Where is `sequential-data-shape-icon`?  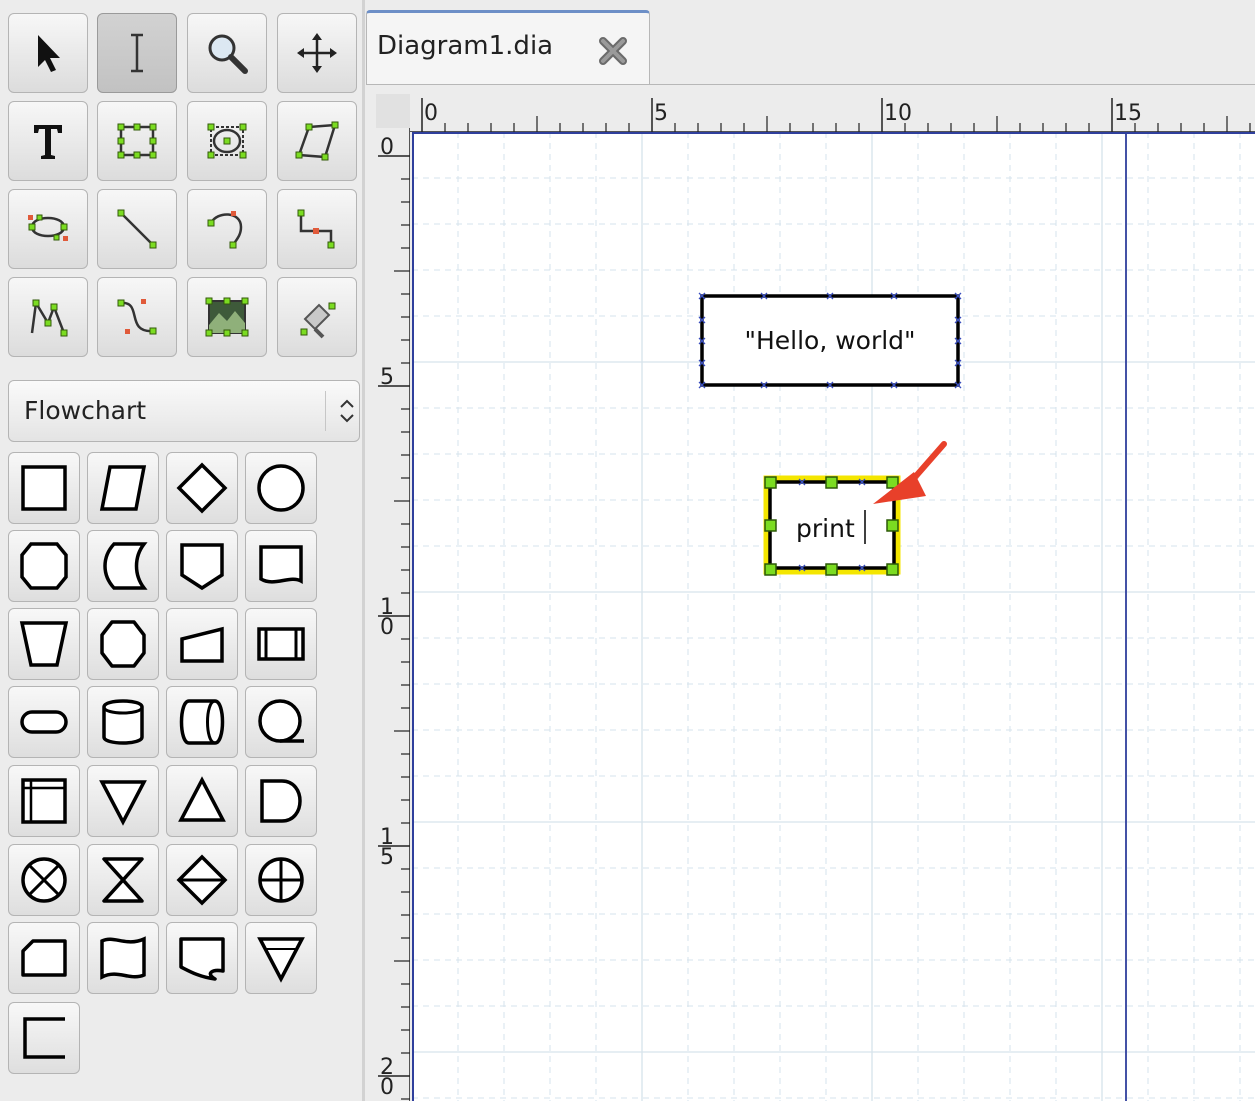 sequential-data-shape-icon is located at coordinates (281, 721).